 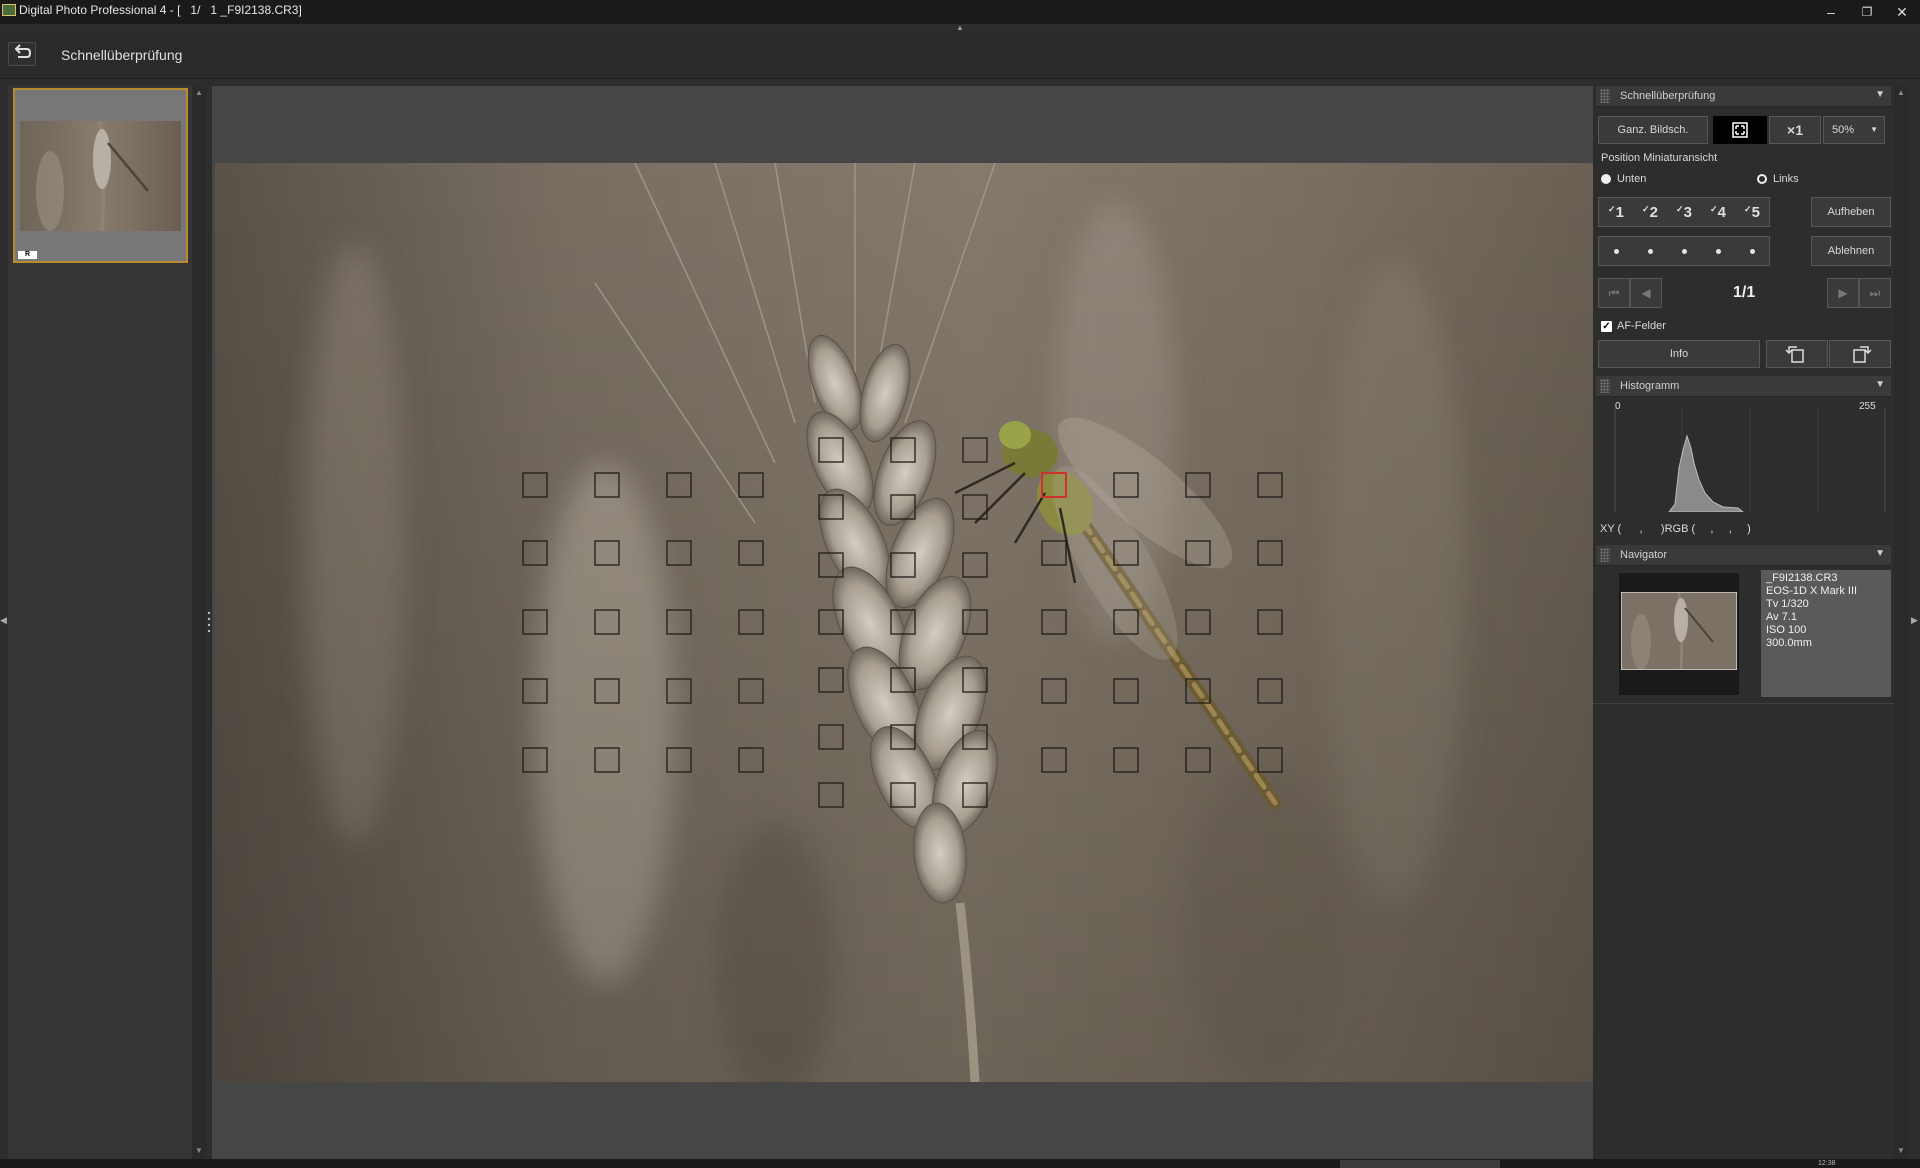 I want to click on clear-rating-button: Aufheben, so click(x=1851, y=212).